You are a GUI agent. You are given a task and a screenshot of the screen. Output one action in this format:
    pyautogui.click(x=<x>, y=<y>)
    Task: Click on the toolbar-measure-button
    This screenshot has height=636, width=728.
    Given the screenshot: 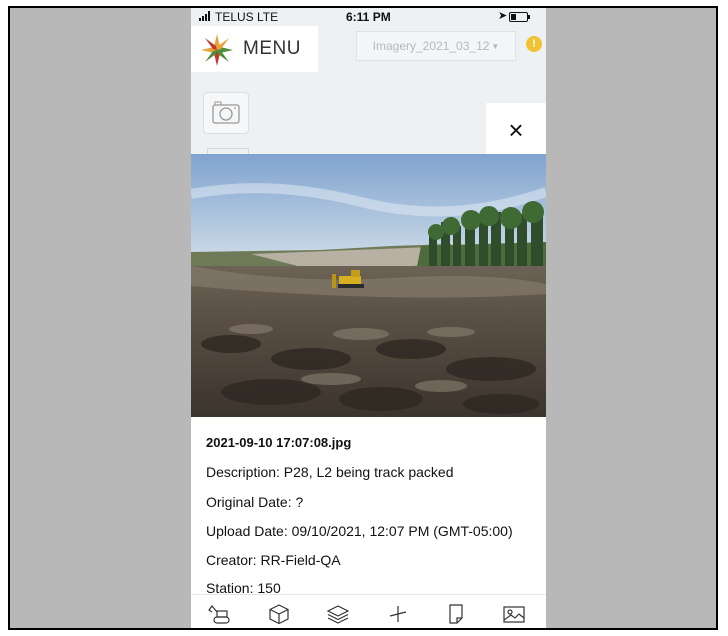 What is the action you would take?
    pyautogui.click(x=398, y=614)
    